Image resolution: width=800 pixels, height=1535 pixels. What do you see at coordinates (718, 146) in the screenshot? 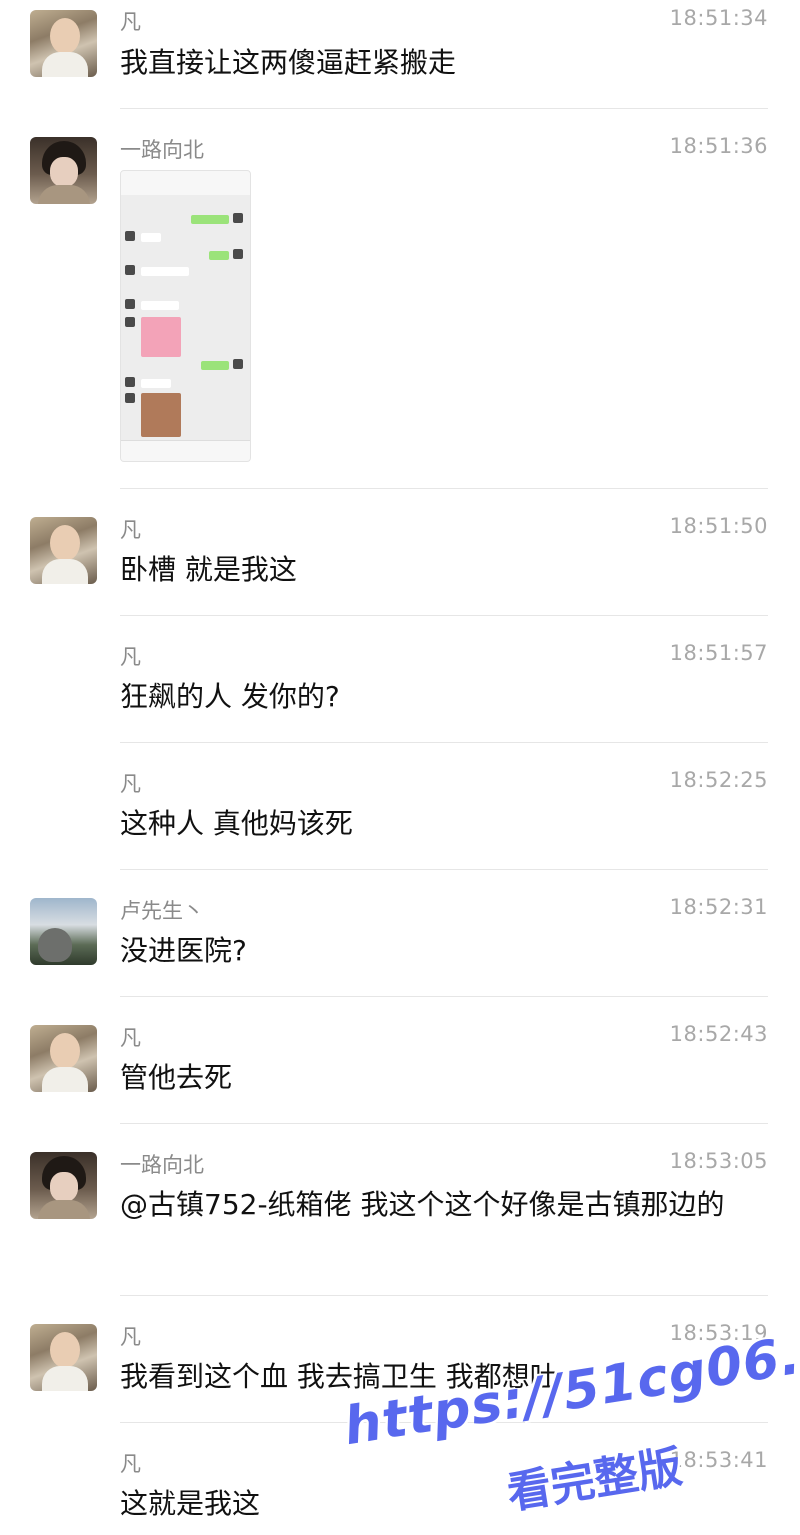
I see `message-time: 18:51:36` at bounding box center [718, 146].